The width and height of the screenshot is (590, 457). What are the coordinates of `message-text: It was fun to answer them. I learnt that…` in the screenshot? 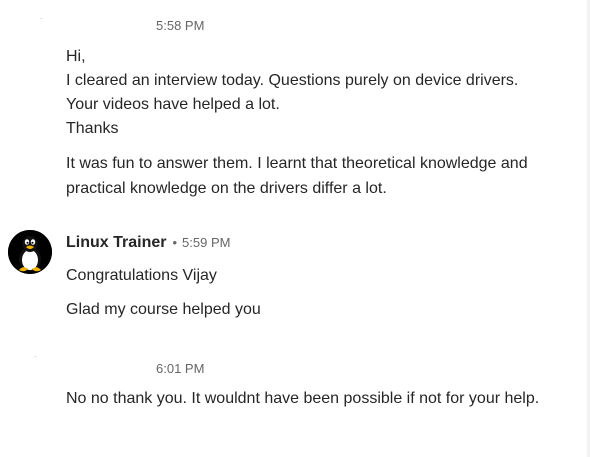 It's located at (297, 176).